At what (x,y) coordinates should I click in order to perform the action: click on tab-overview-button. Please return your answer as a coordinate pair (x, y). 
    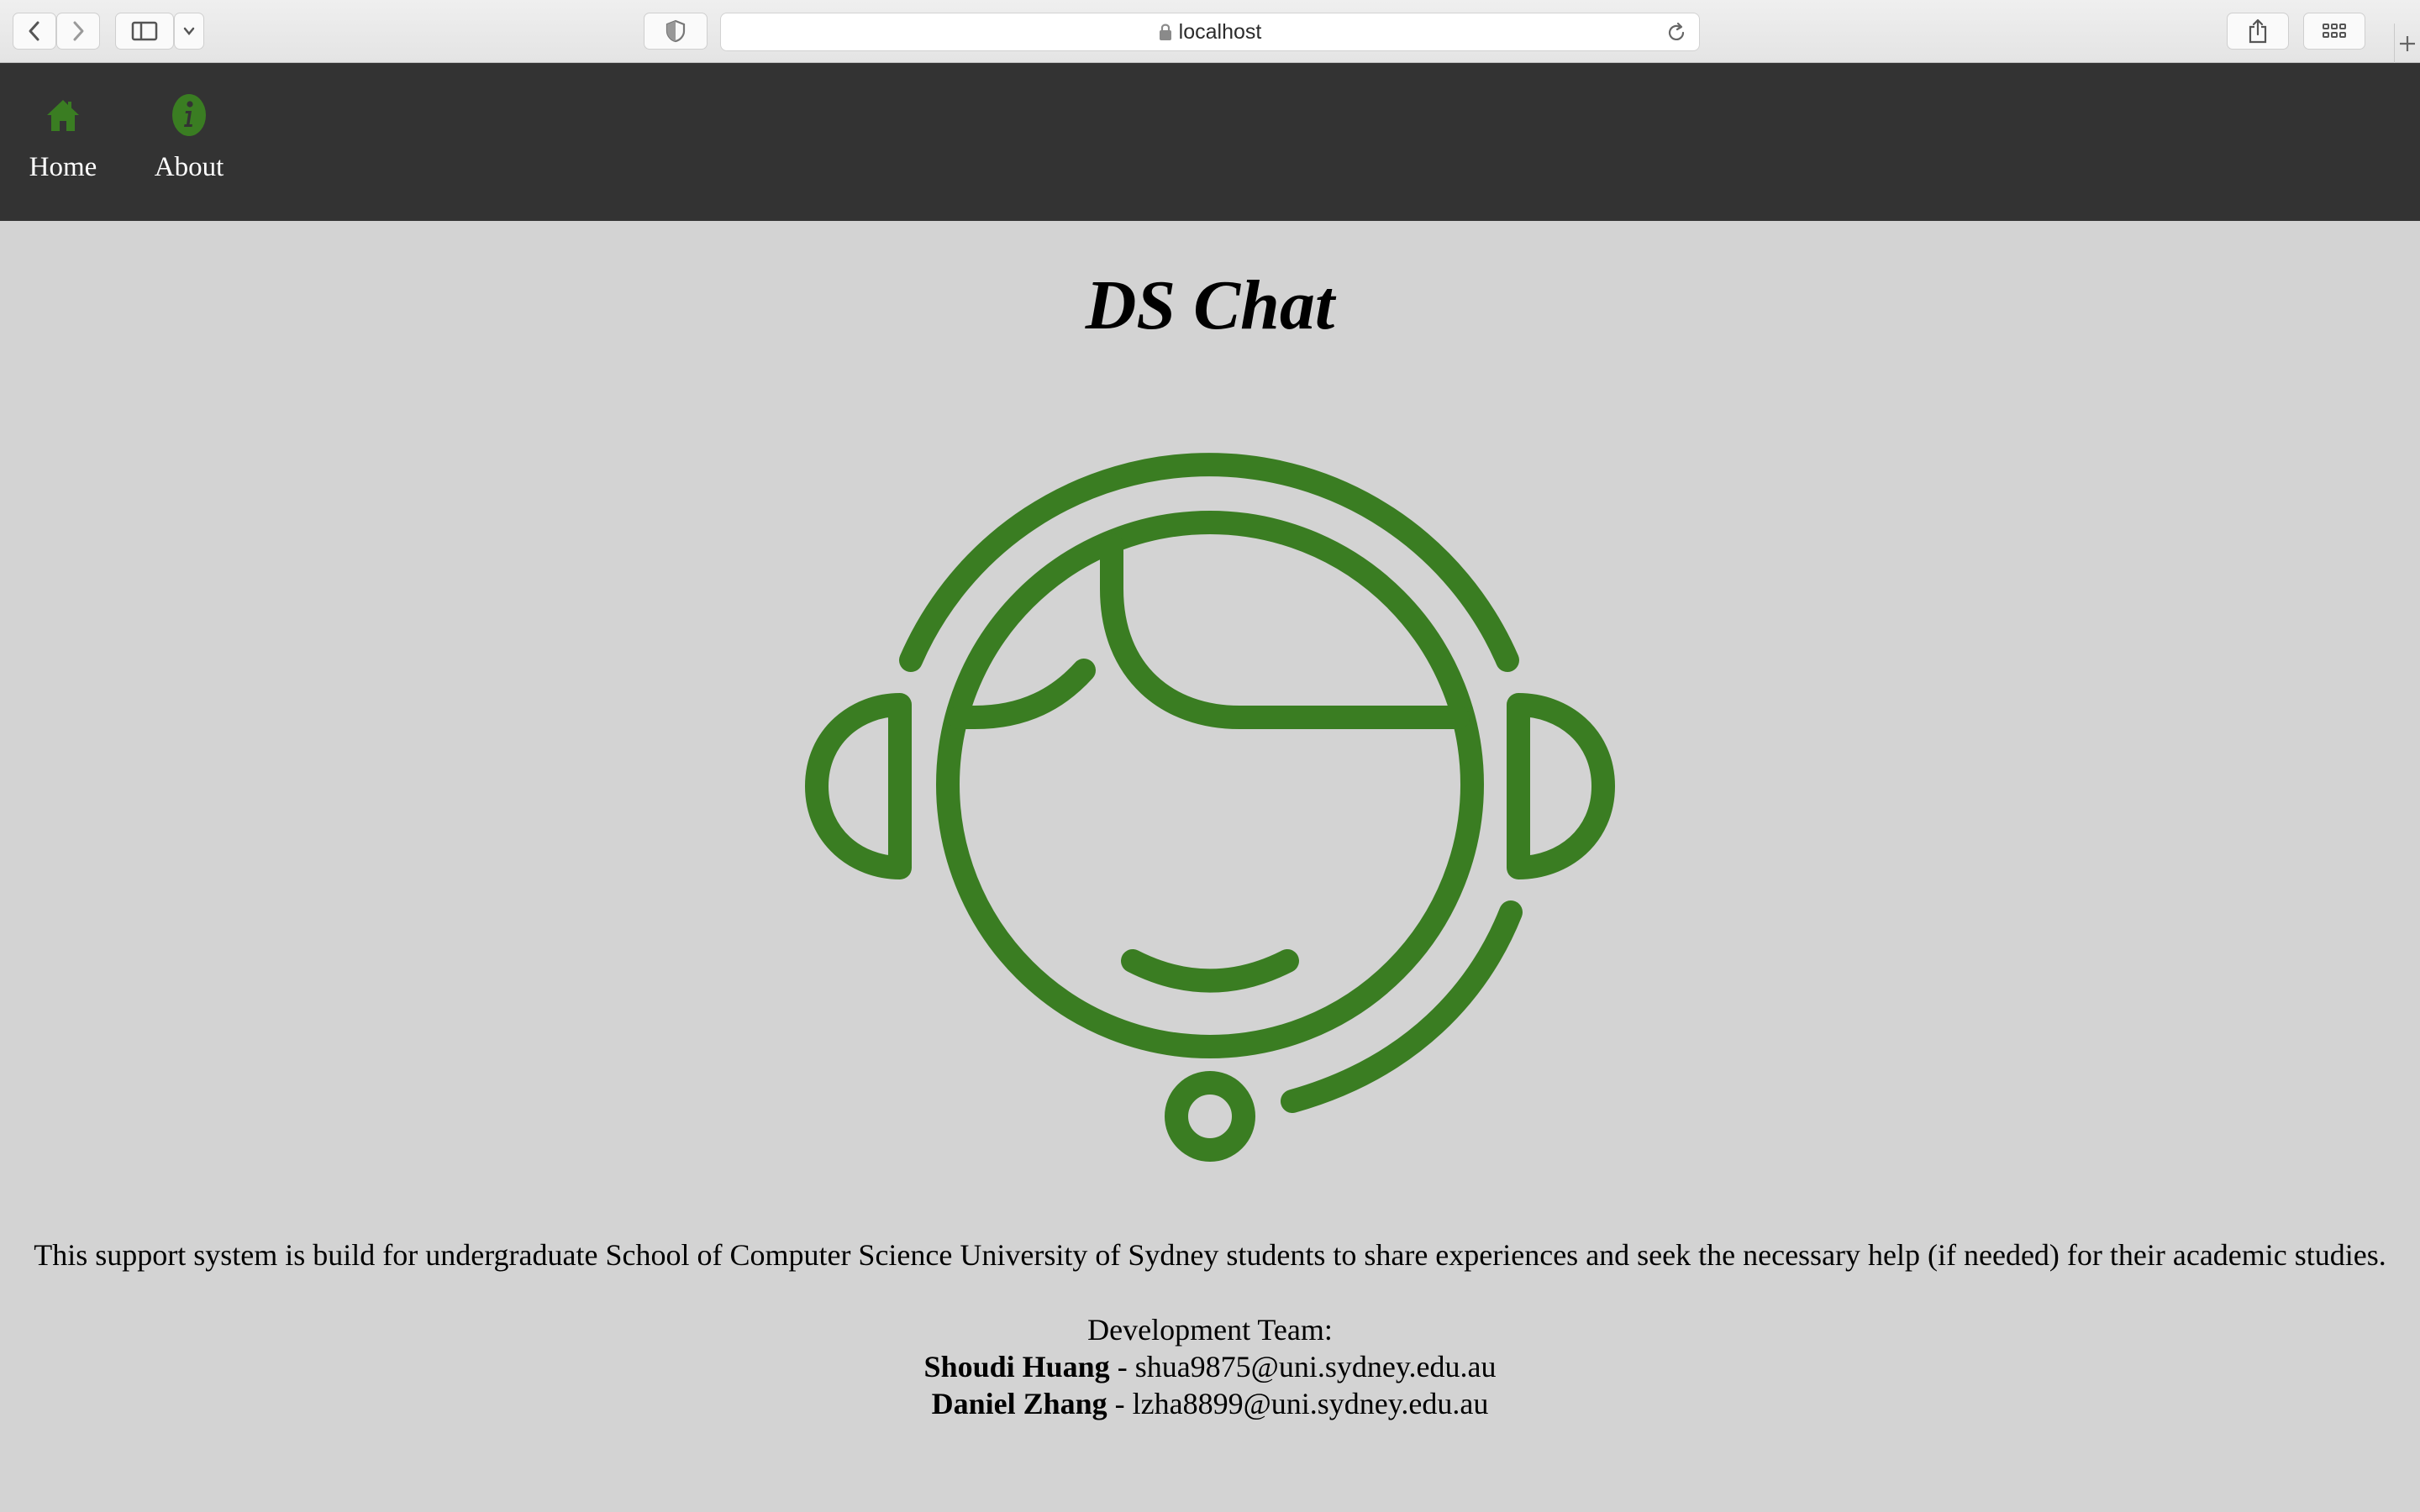
    Looking at the image, I should click on (2334, 31).